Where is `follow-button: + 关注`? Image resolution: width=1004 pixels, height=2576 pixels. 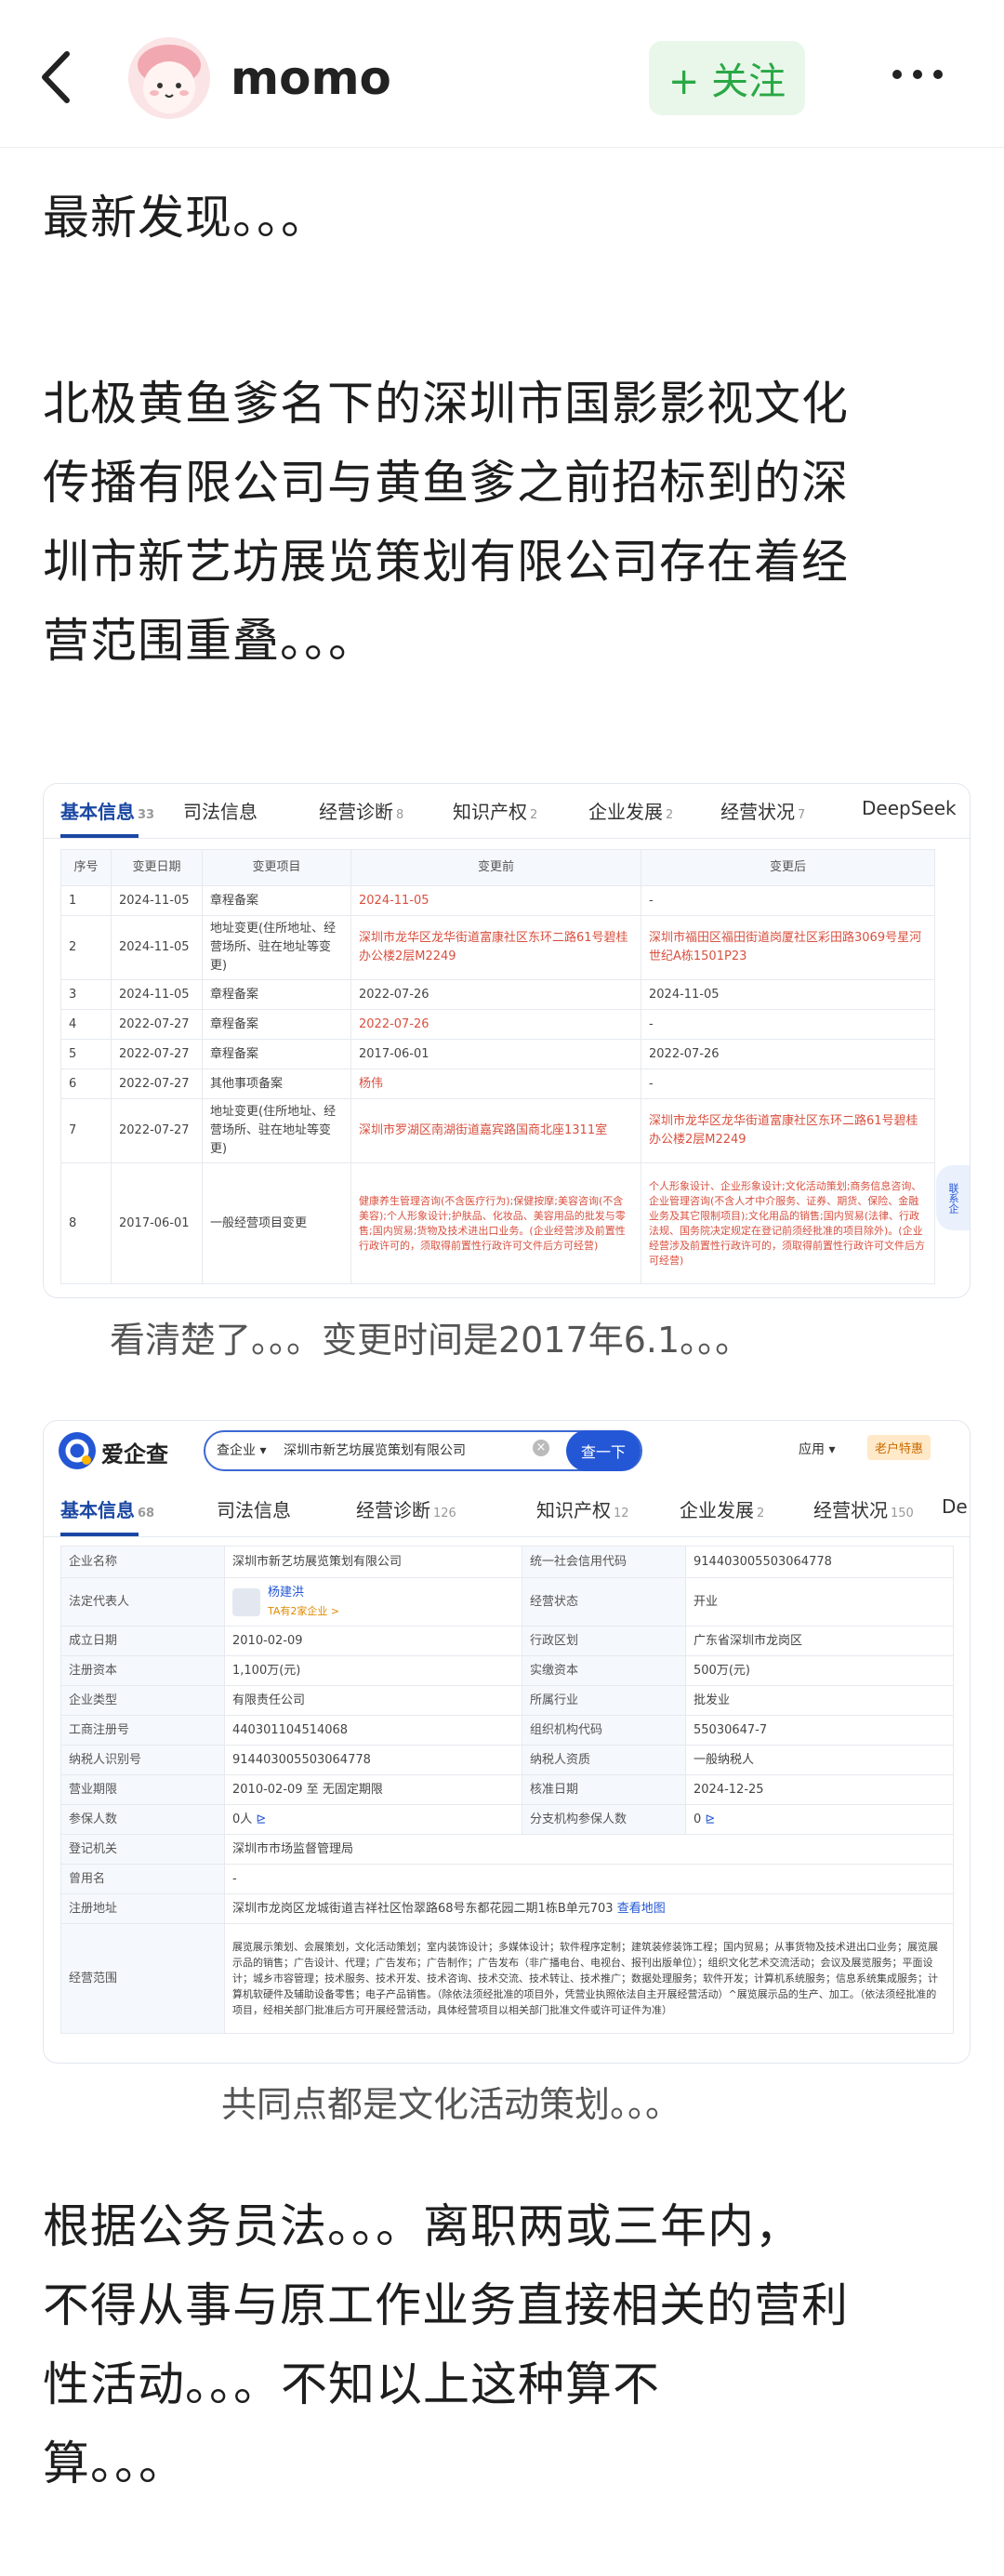
follow-button: + 关注 is located at coordinates (727, 78).